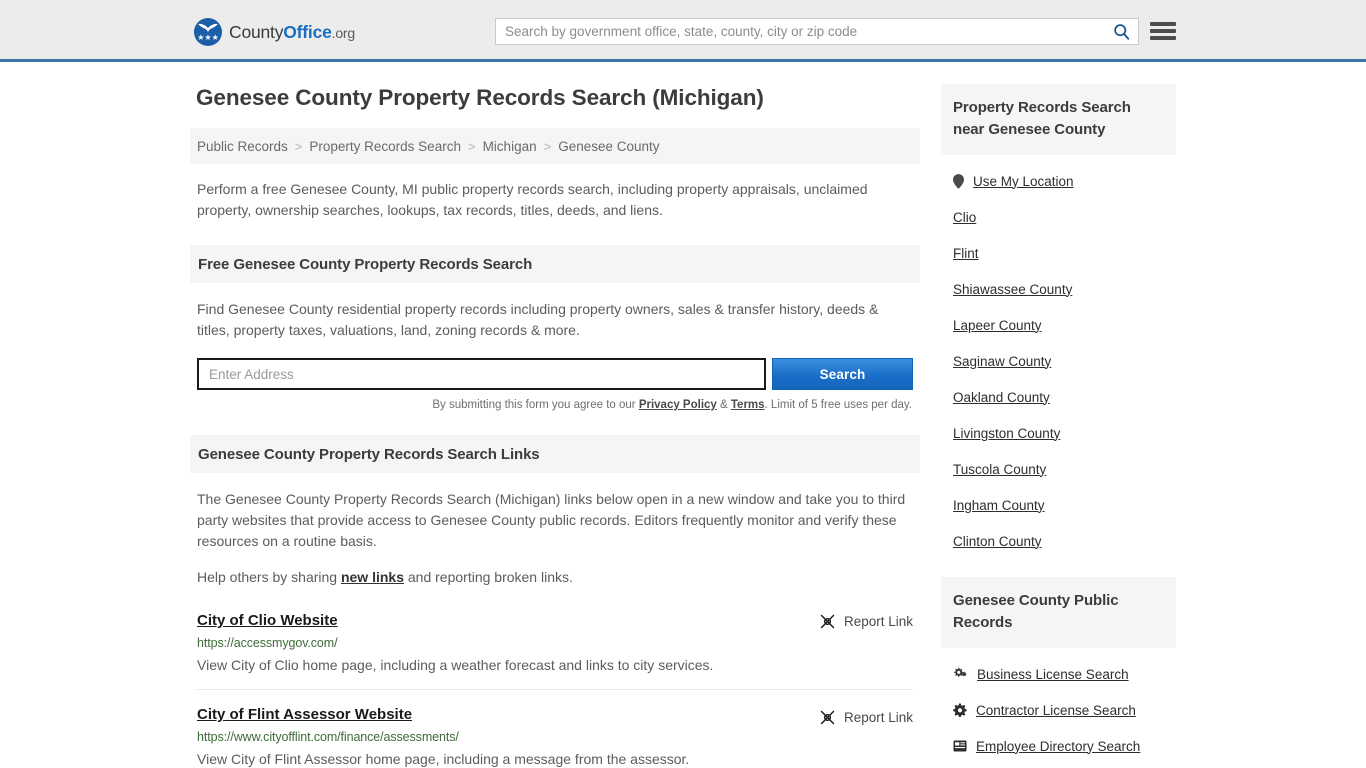 The height and width of the screenshot is (768, 1366). Describe the element at coordinates (723, 405) in the screenshot. I see `legal-amp: &` at that location.